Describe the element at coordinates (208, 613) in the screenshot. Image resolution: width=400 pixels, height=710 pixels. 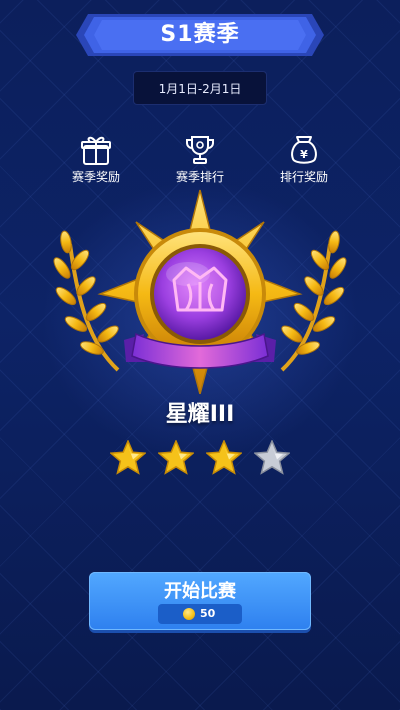
I see `entry-cost-value: 50` at that location.